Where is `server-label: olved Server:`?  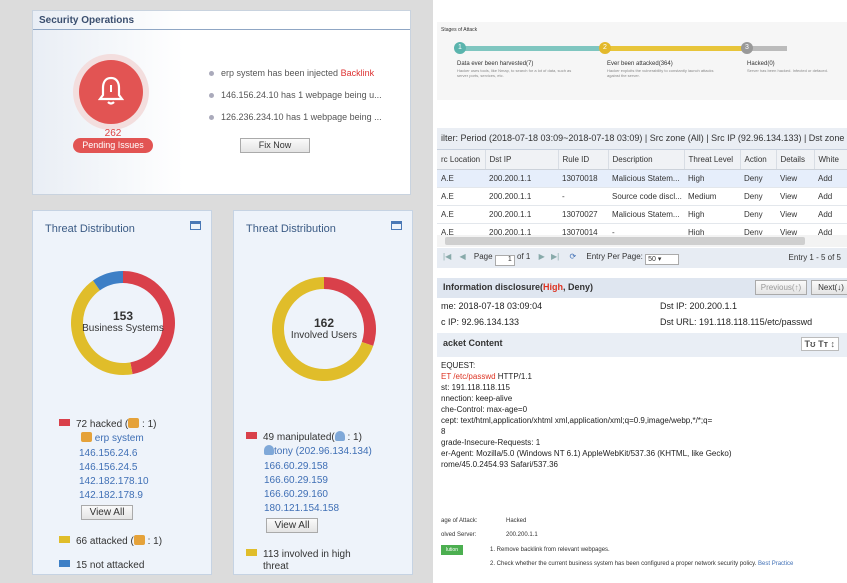
server-label: olved Server: is located at coordinates (459, 535).